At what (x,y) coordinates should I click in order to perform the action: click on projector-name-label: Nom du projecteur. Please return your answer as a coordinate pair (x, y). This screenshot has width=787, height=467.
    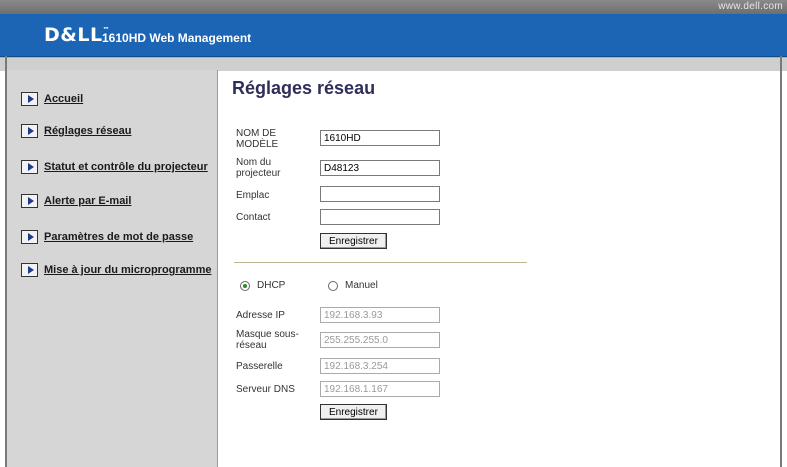
    Looking at the image, I should click on (258, 168).